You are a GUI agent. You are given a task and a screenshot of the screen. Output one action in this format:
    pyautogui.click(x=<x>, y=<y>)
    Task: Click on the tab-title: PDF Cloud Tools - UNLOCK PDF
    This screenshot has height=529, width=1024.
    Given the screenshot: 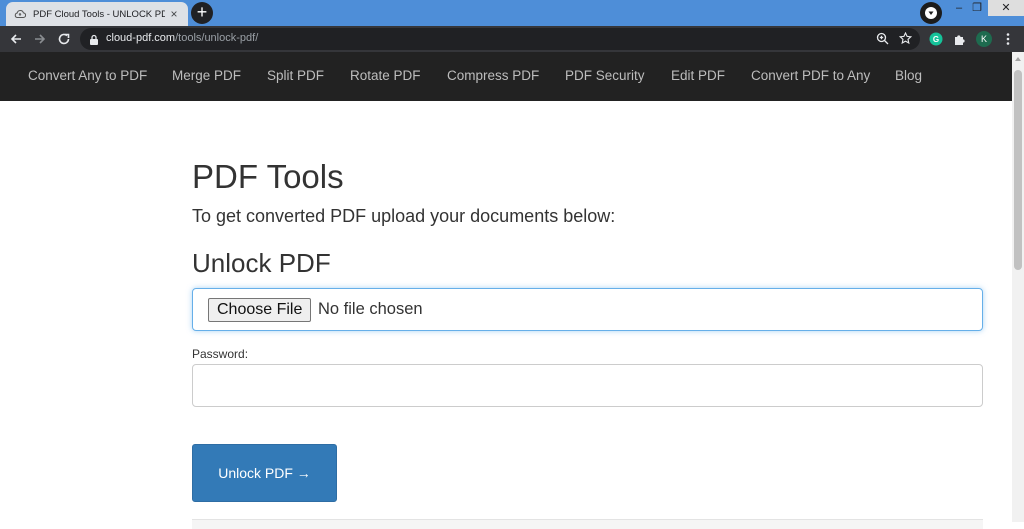 What is the action you would take?
    pyautogui.click(x=99, y=14)
    